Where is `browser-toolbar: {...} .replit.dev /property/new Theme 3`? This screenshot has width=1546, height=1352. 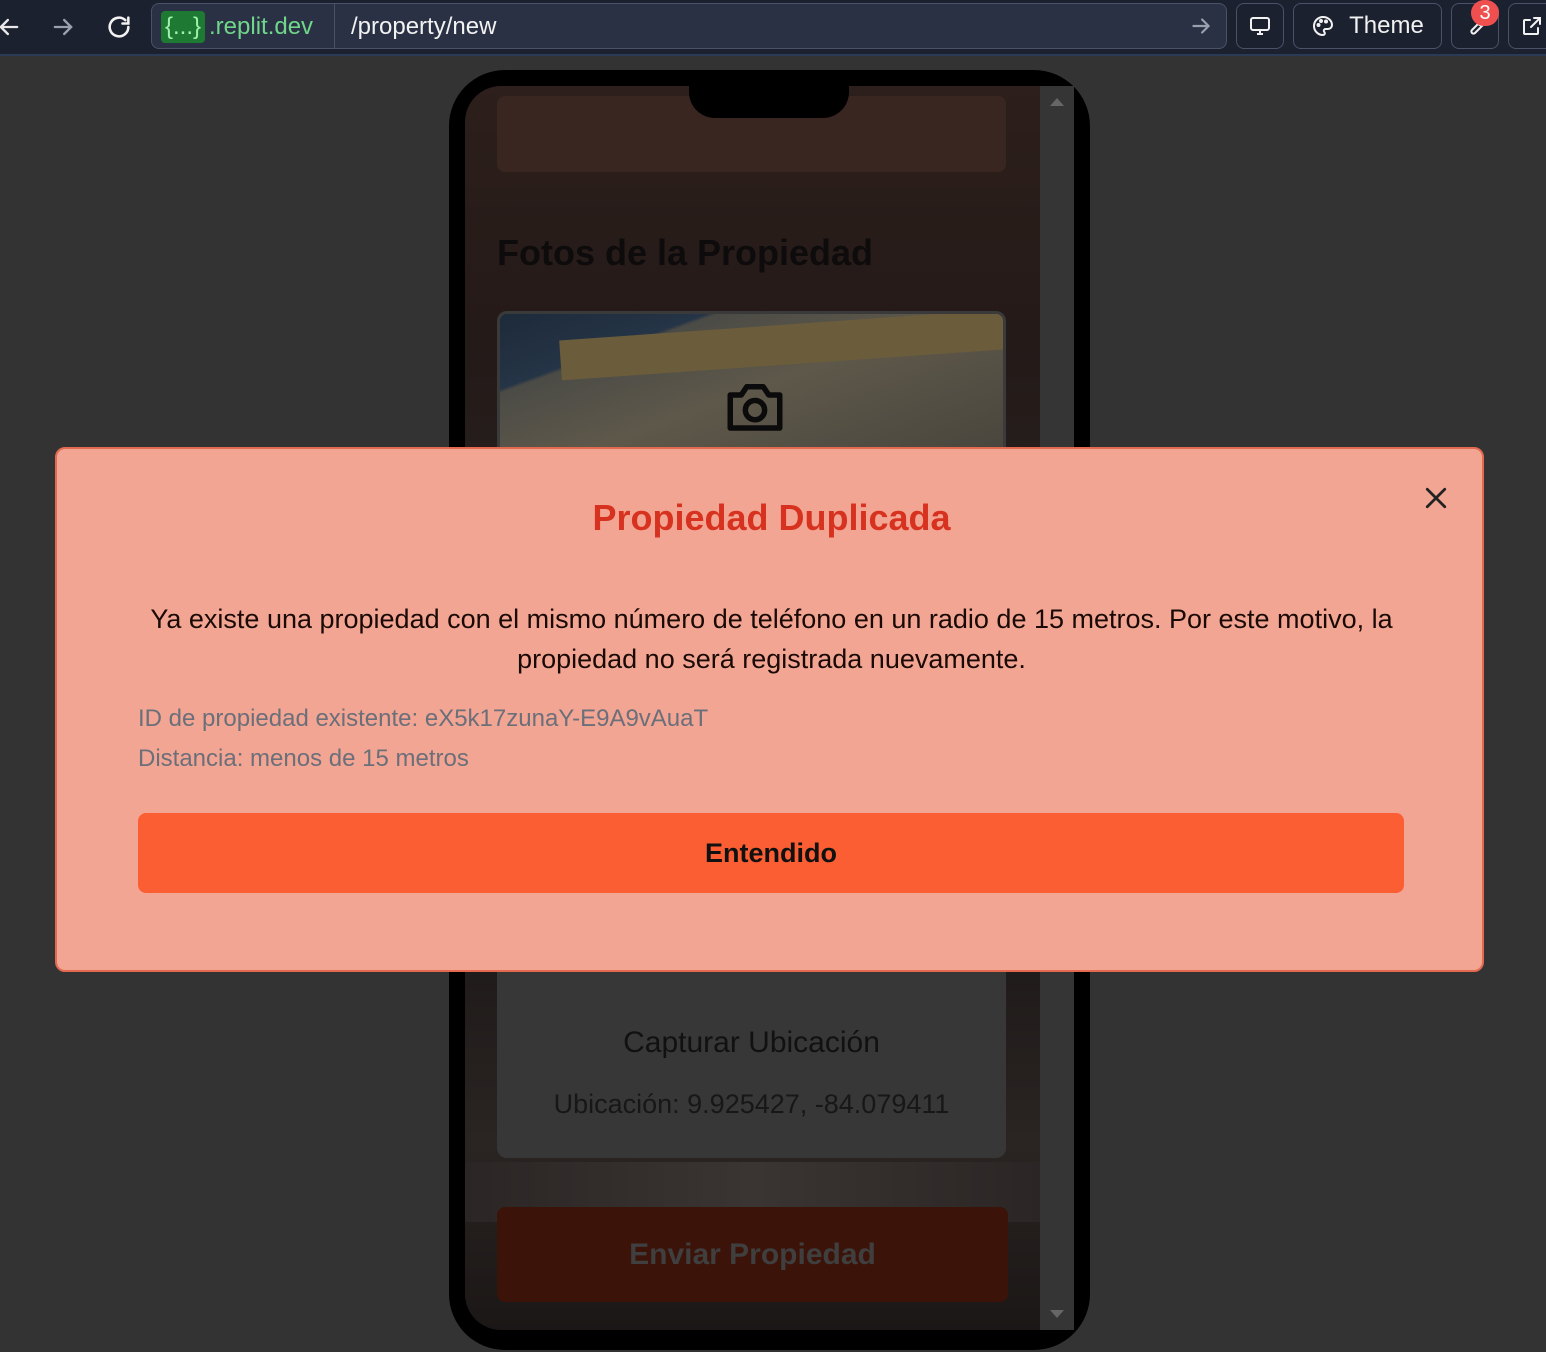
browser-toolbar: {...} .replit.dev /property/new Theme 3 is located at coordinates (773, 28).